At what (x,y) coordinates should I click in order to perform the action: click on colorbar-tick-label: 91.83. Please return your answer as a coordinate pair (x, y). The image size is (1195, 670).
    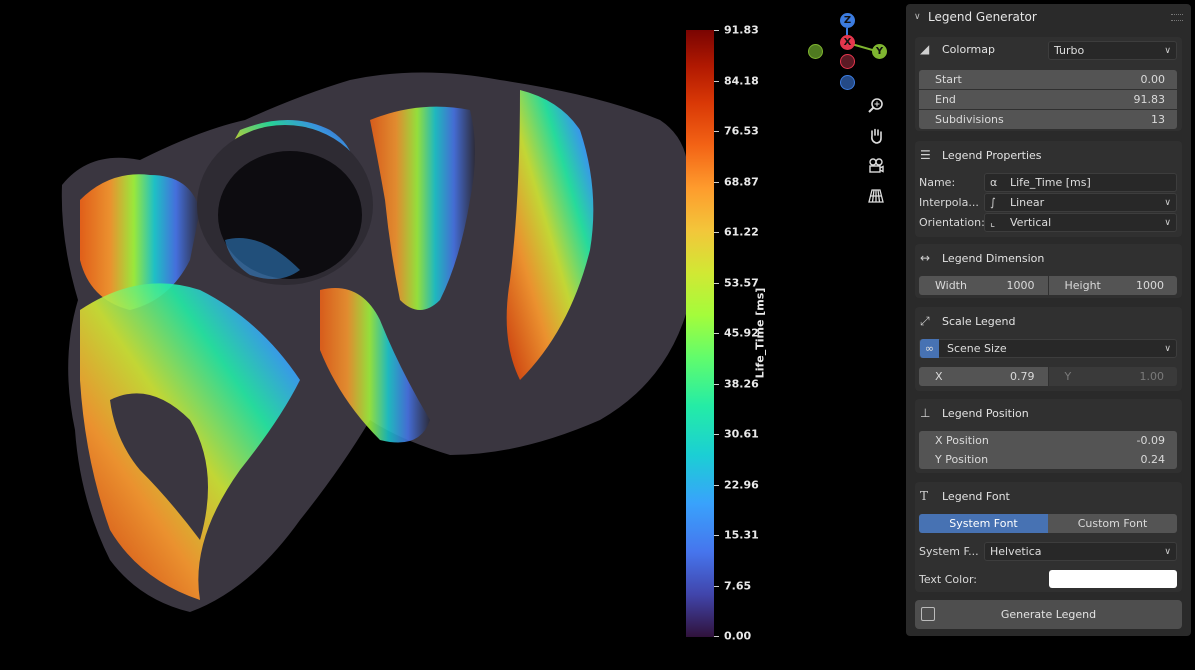
    Looking at the image, I should click on (741, 30).